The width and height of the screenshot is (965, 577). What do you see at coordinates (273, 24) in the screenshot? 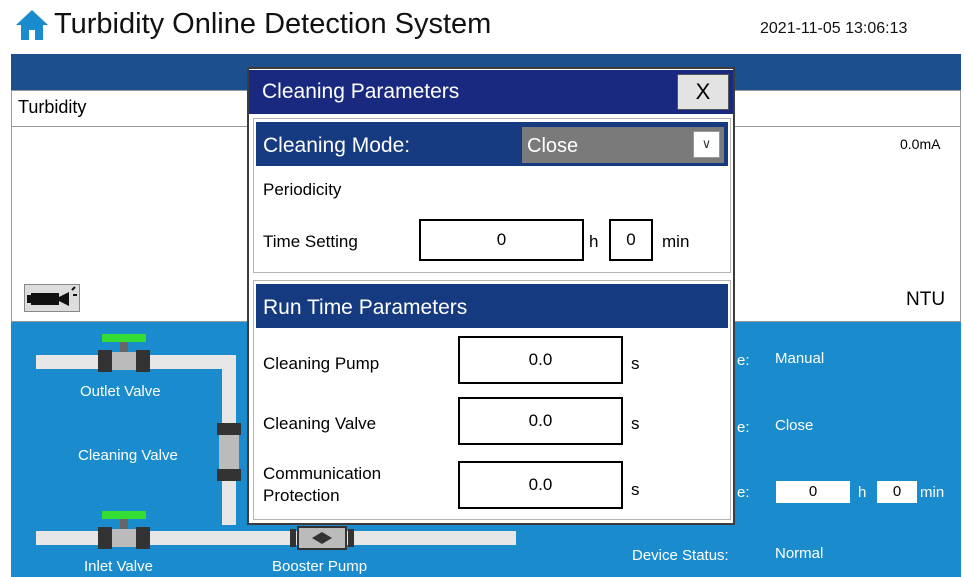
I see `app-title: Turbidity Online Detection System` at bounding box center [273, 24].